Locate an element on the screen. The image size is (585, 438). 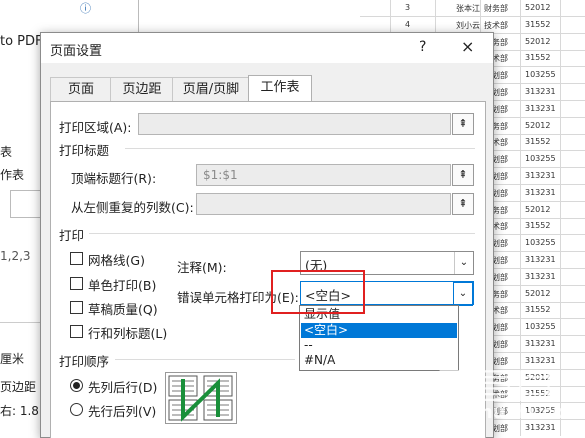
page-order-preview-icon is located at coordinates (201, 398).